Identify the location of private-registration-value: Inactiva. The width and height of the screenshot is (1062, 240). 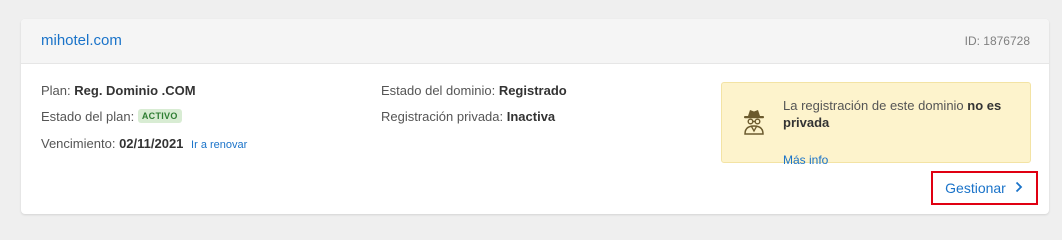
(531, 116).